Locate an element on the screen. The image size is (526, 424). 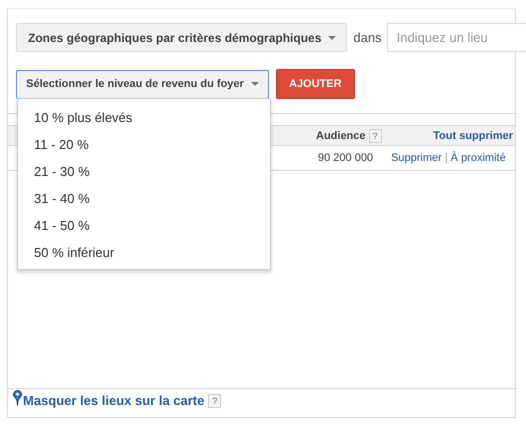
in-label: dans is located at coordinates (367, 37).